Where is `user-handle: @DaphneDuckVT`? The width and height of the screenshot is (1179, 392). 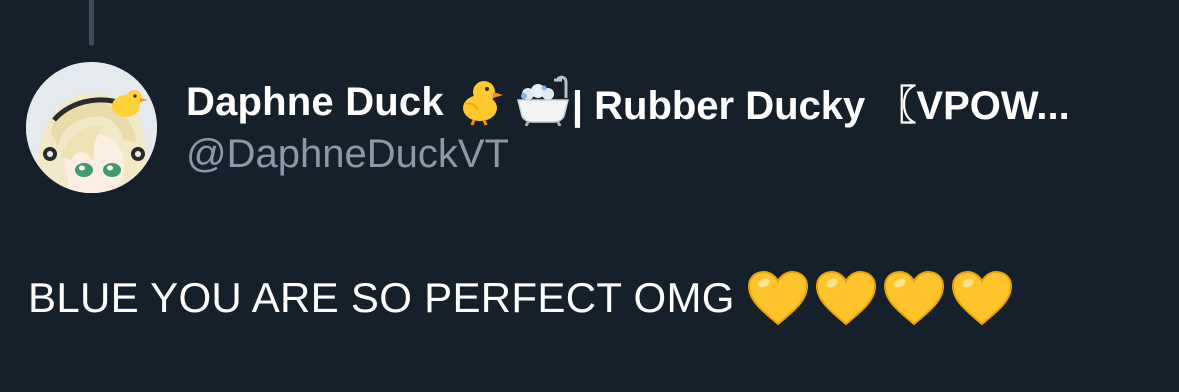 user-handle: @DaphneDuckVT is located at coordinates (667, 154).